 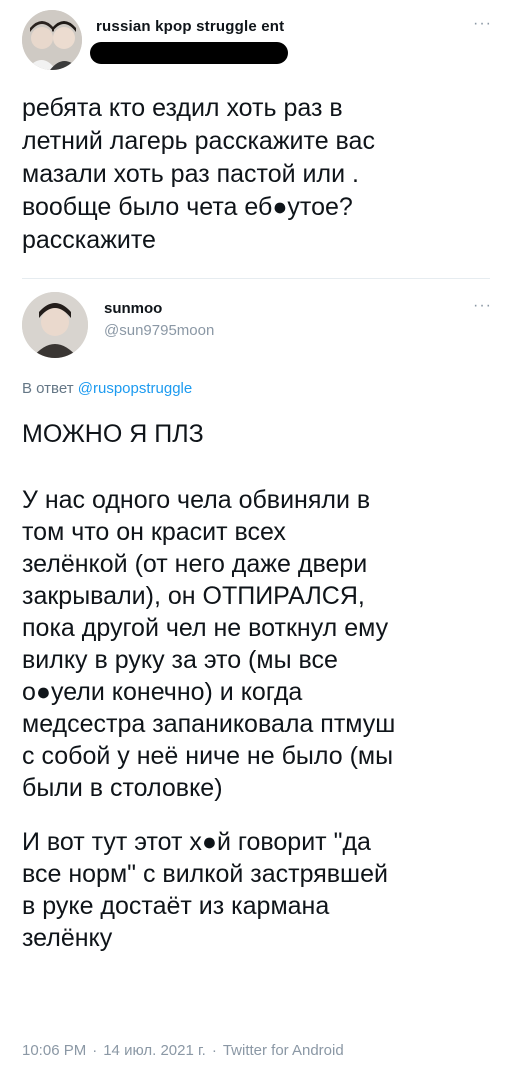 I want to click on in-reply-to-line: В ответ @ruspopstruggle, so click(x=107, y=388).